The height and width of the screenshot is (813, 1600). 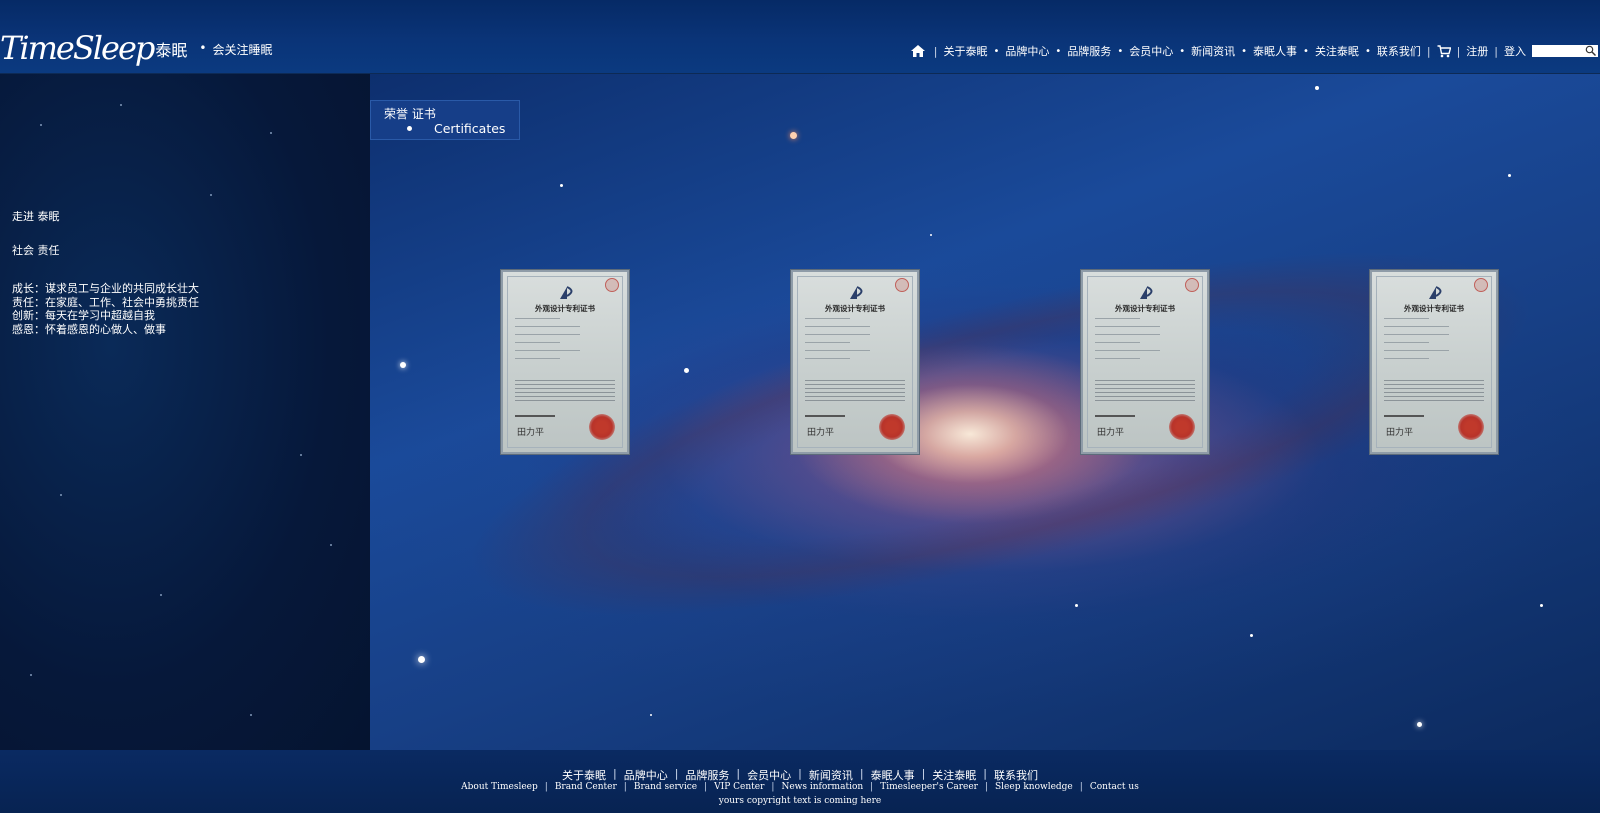 I want to click on nav-item-news: 新闻资讯, so click(x=1213, y=51).